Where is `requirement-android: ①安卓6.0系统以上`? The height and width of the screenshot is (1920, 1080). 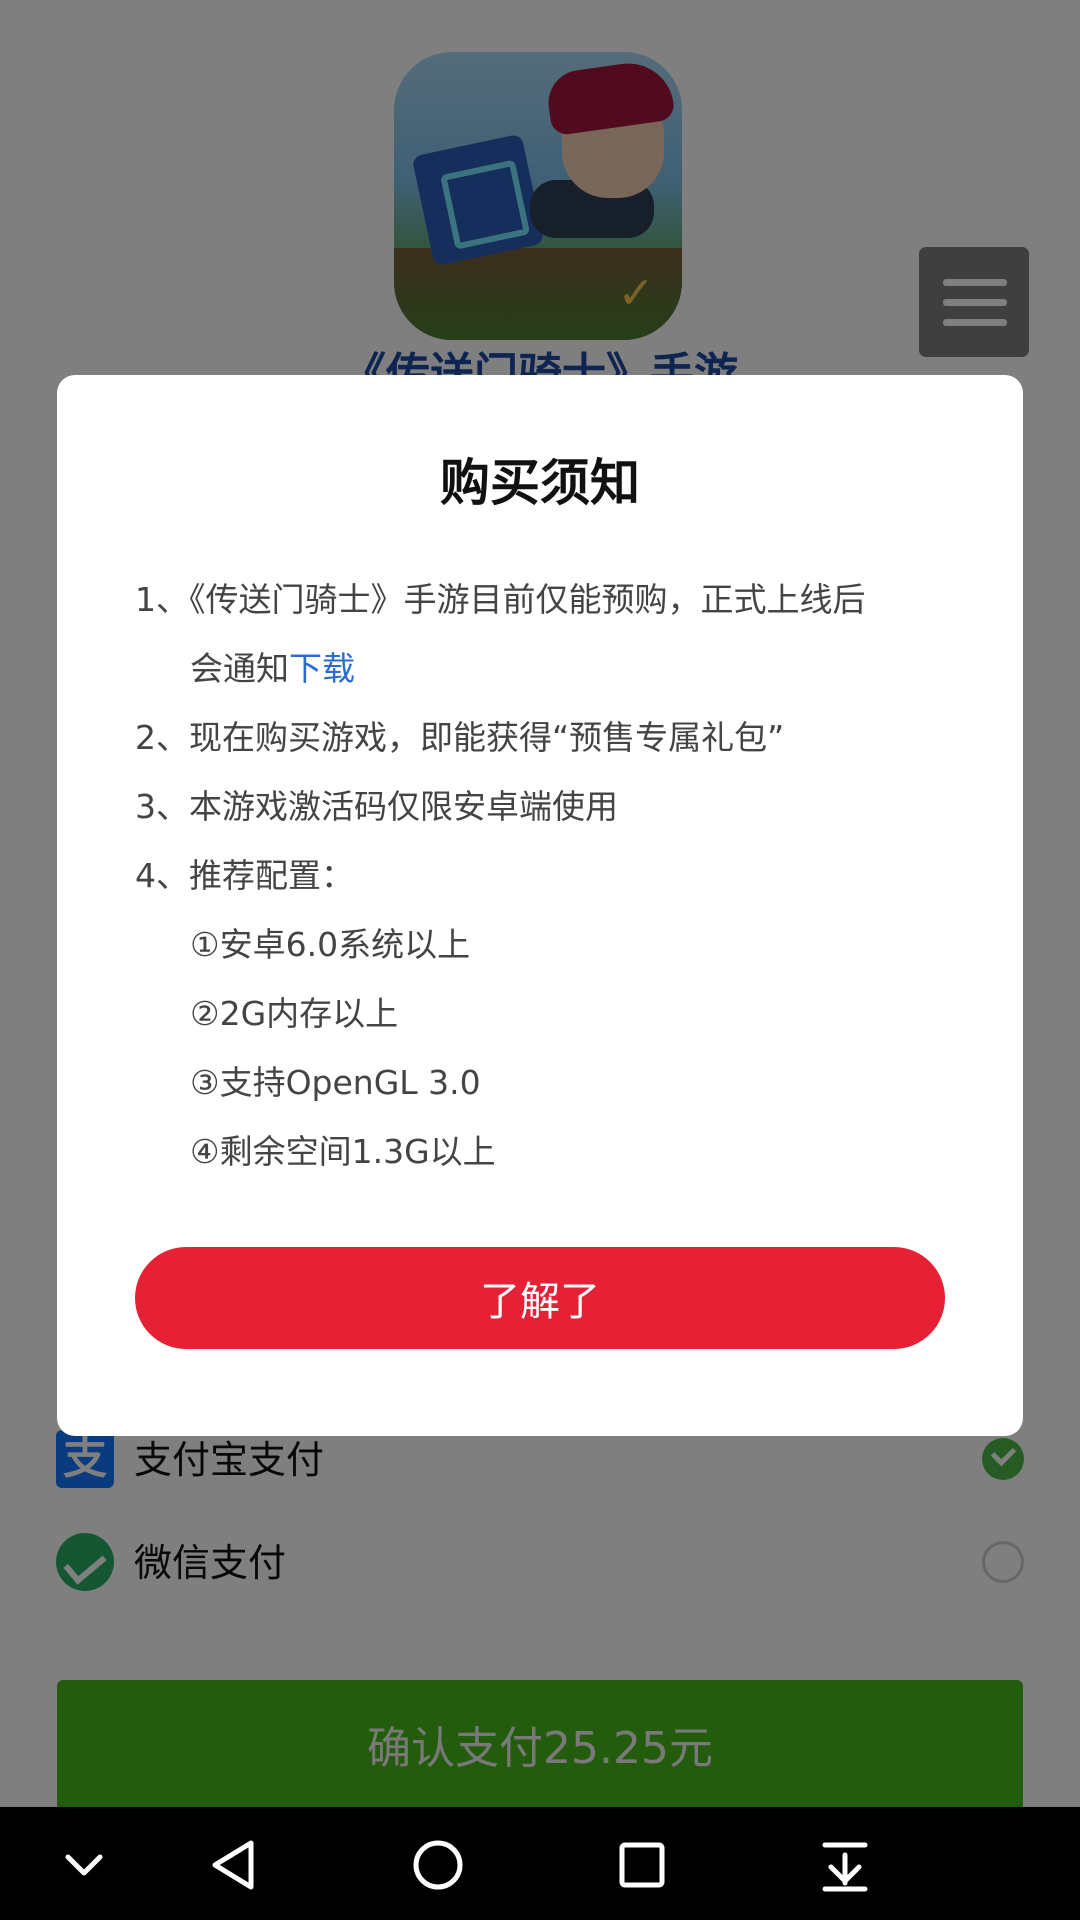
requirement-android: ①安卓6.0系统以上 is located at coordinates (330, 944).